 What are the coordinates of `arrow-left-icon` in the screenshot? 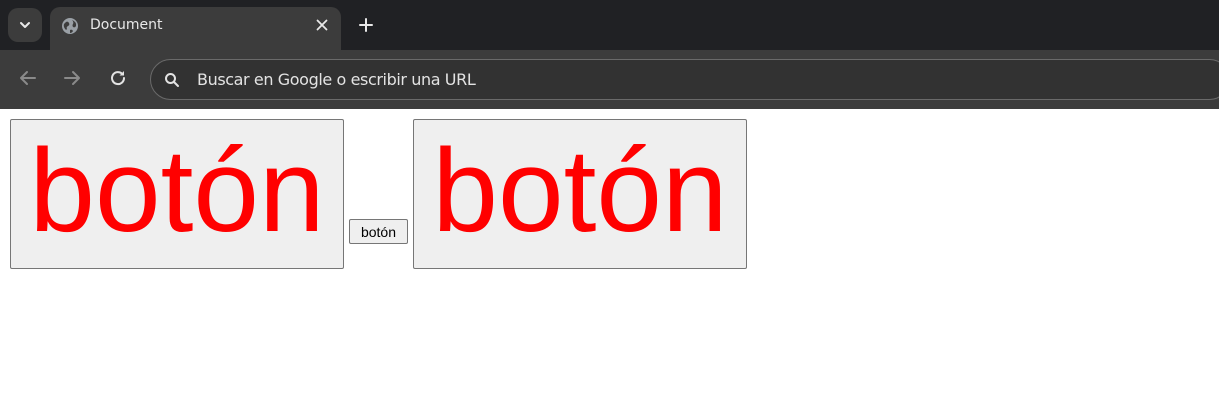 It's located at (28, 78).